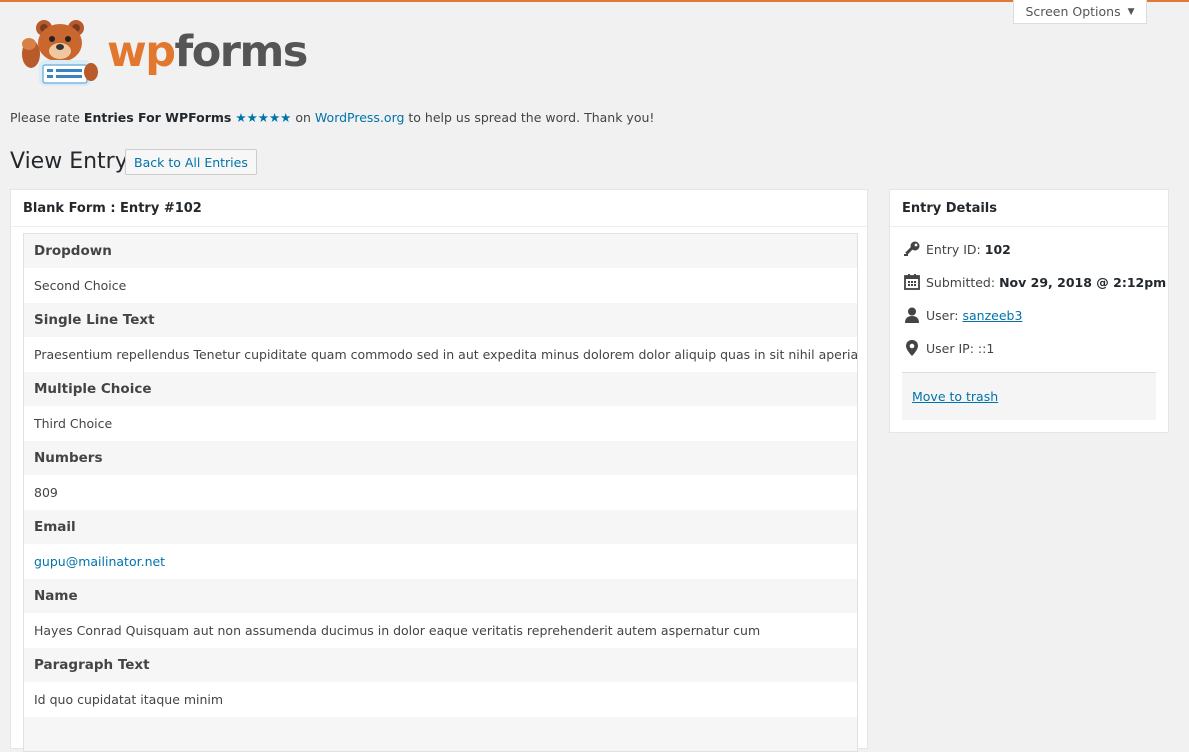  Describe the element at coordinates (69, 161) in the screenshot. I see `page-title: View Entry` at that location.